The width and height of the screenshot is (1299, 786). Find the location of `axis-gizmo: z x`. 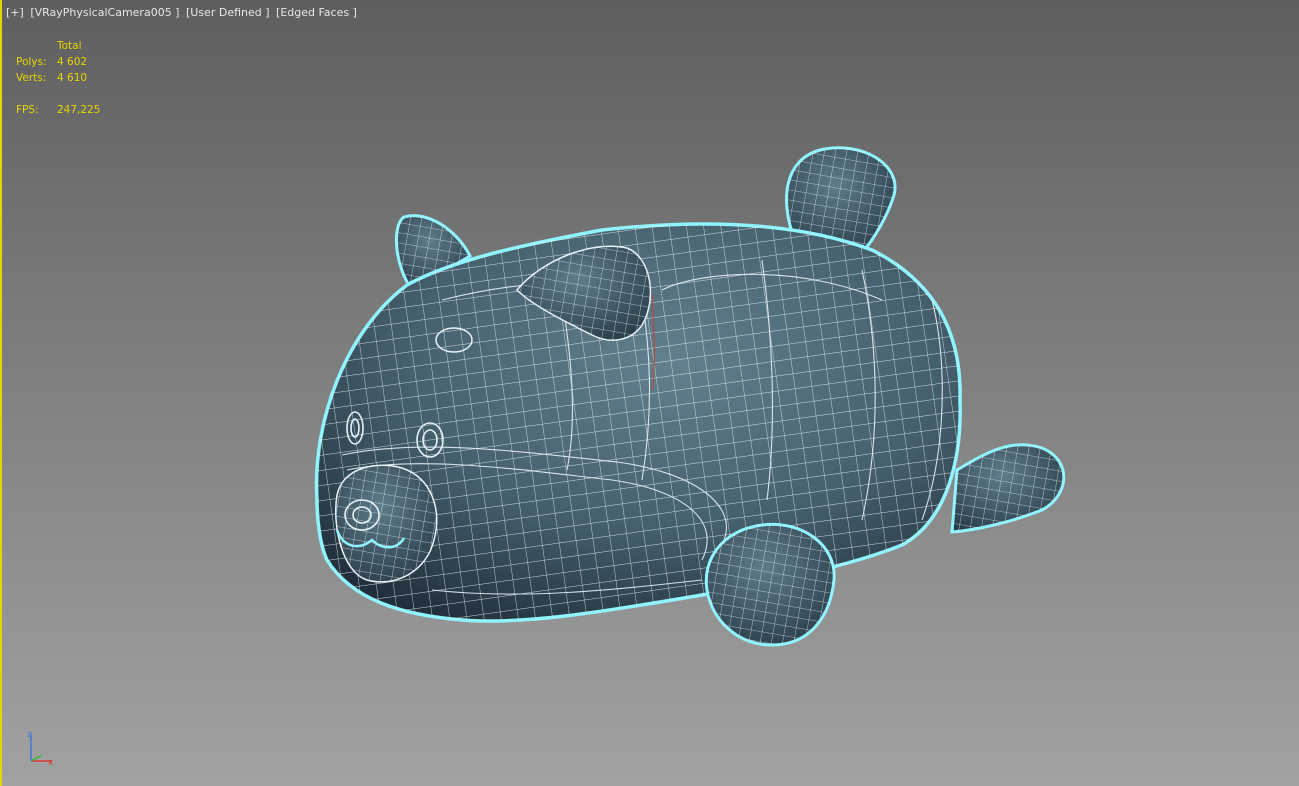

axis-gizmo: z x is located at coordinates (41, 748).